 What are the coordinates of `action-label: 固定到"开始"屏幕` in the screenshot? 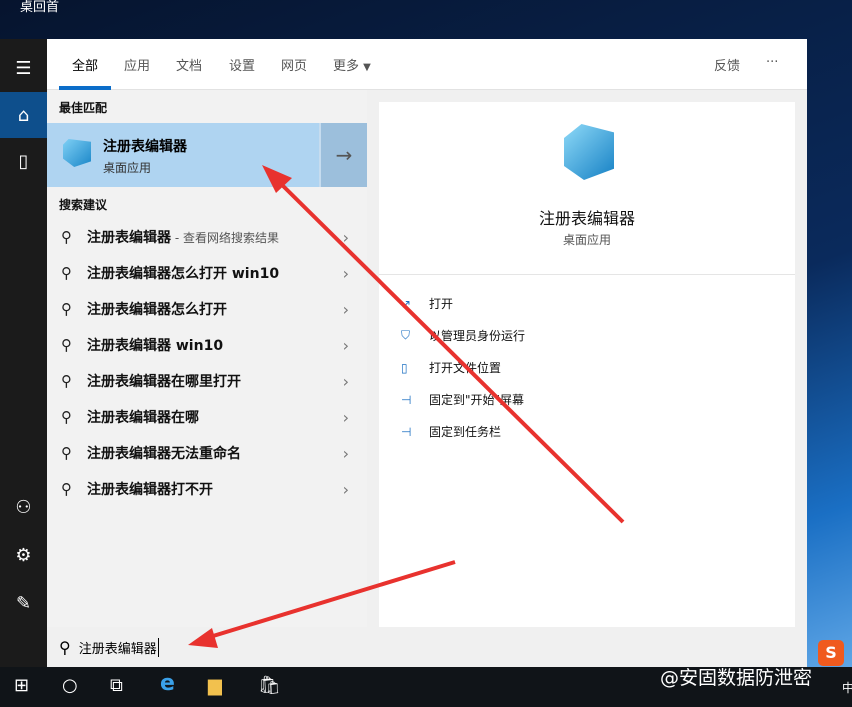 It's located at (477, 400).